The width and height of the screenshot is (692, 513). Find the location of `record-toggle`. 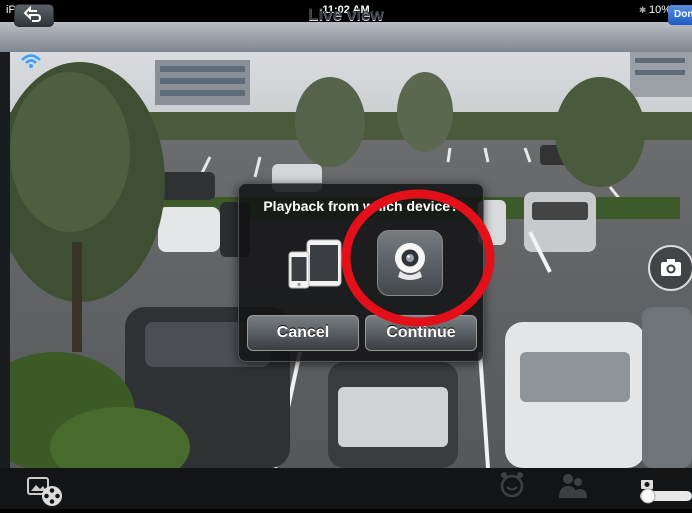

record-toggle is located at coordinates (666, 496).